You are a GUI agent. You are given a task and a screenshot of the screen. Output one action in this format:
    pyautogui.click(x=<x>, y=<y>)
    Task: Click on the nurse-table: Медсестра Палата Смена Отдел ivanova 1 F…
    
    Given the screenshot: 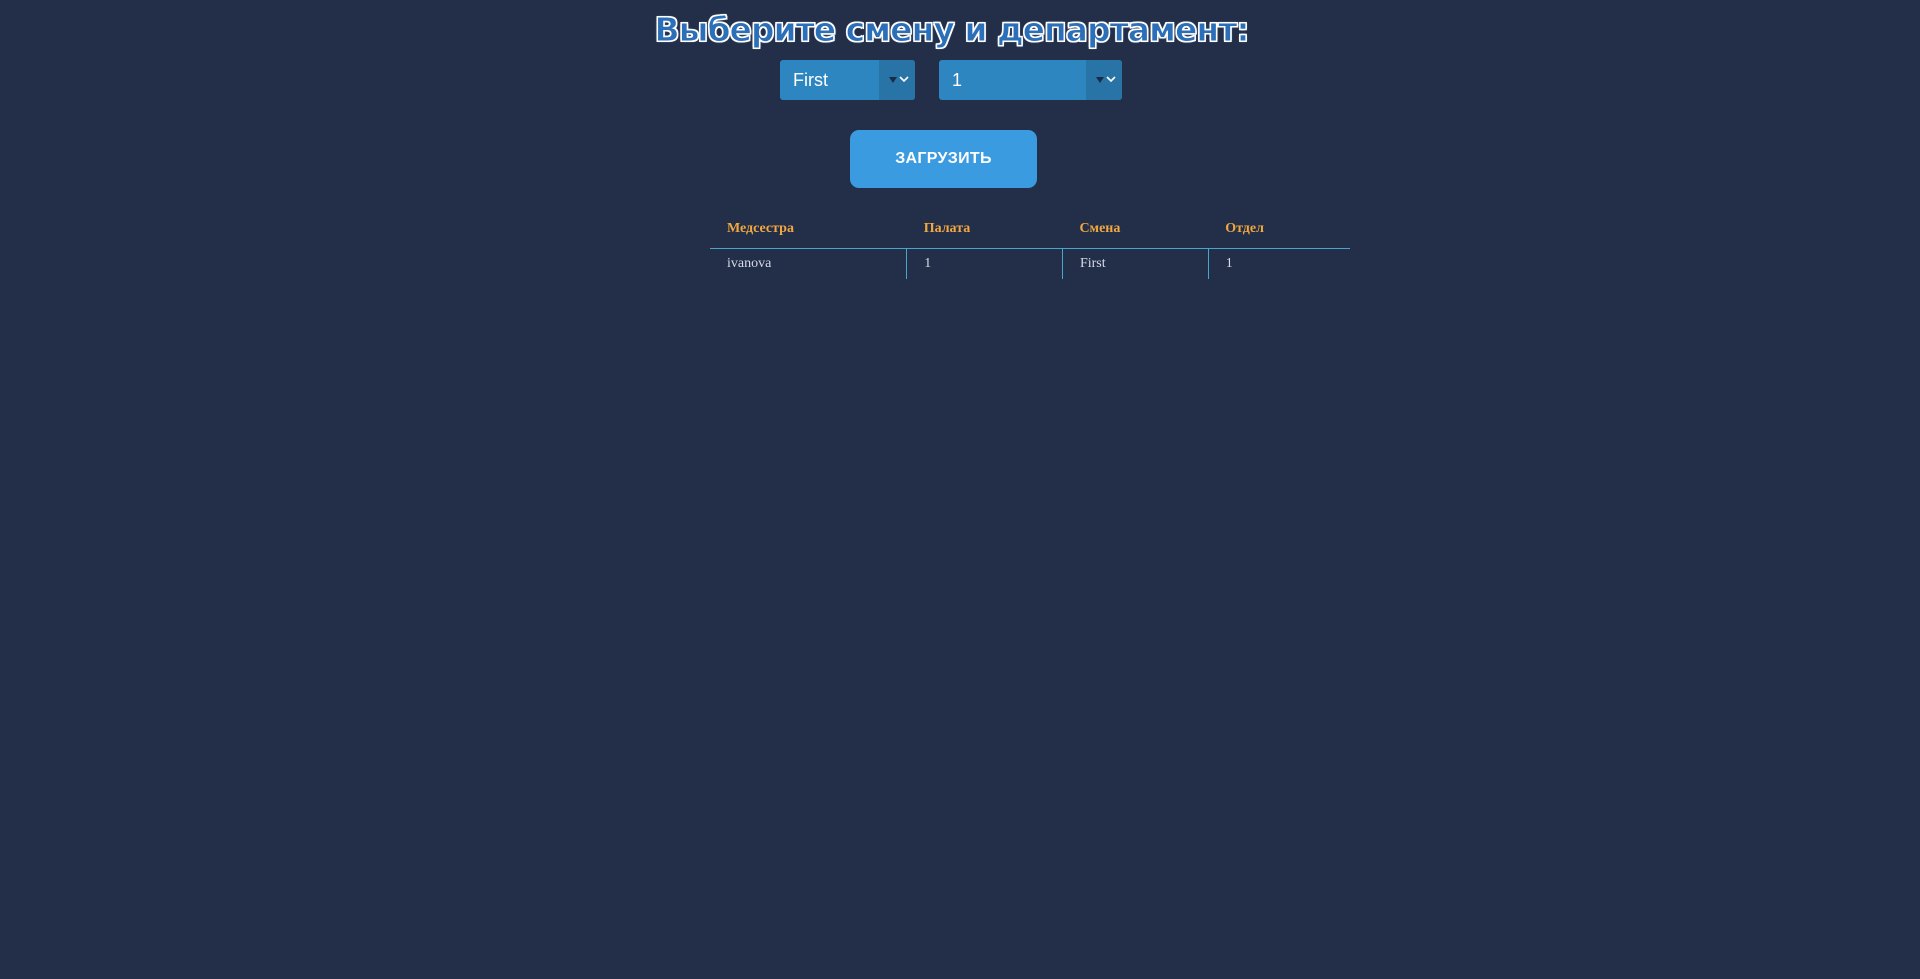 What is the action you would take?
    pyautogui.click(x=1030, y=244)
    